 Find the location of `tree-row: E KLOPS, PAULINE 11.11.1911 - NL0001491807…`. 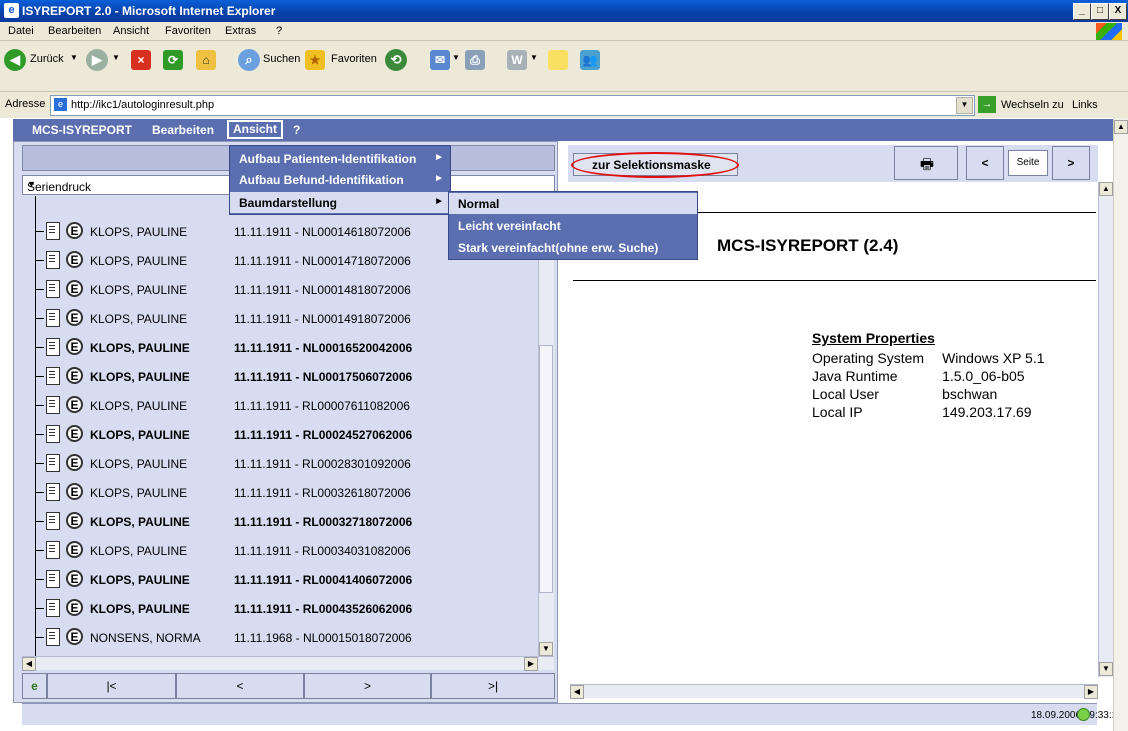

tree-row: E KLOPS, PAULINE 11.11.1911 - NL0001491807… is located at coordinates (280, 319).